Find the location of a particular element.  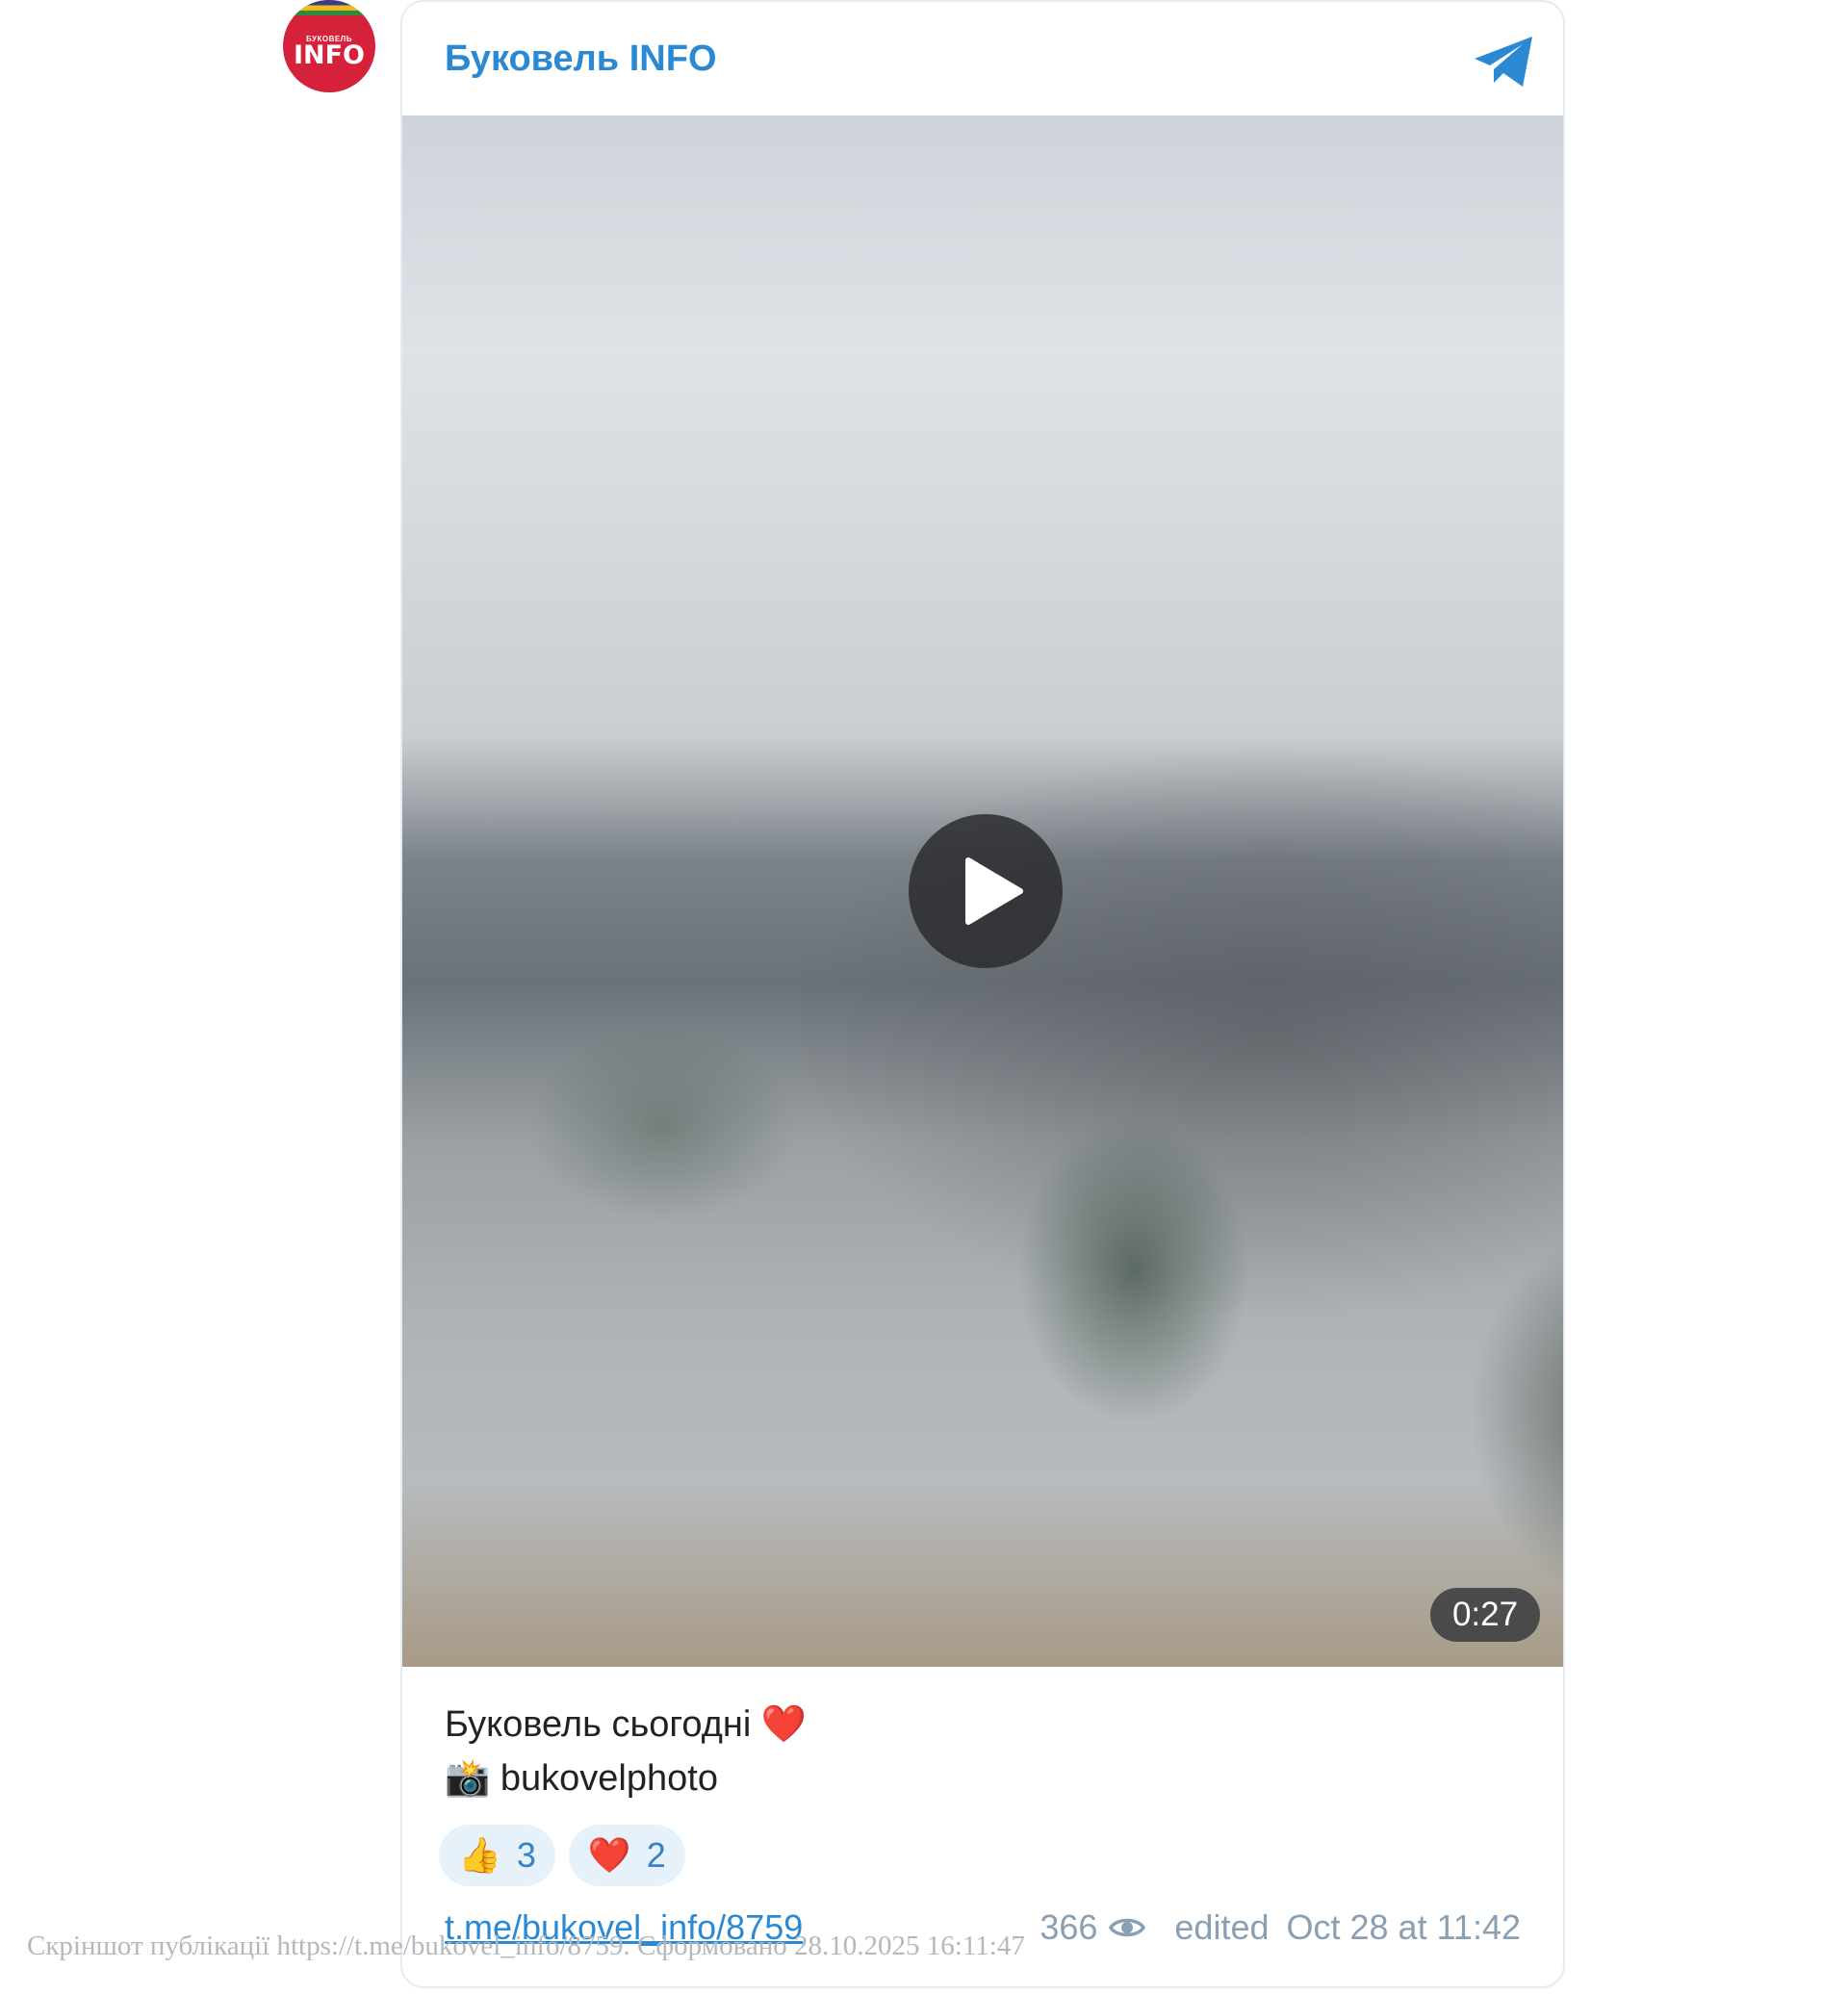

reaction-thumbs-up: 👍 3 is located at coordinates (497, 1855).